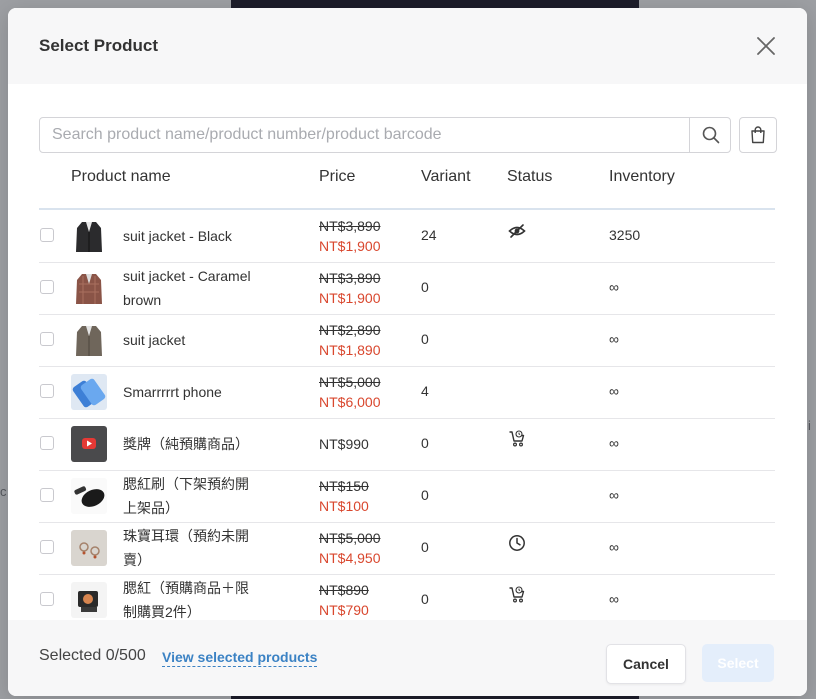 Image resolution: width=816 pixels, height=699 pixels. What do you see at coordinates (344, 486) in the screenshot?
I see `original-price: NT$150` at bounding box center [344, 486].